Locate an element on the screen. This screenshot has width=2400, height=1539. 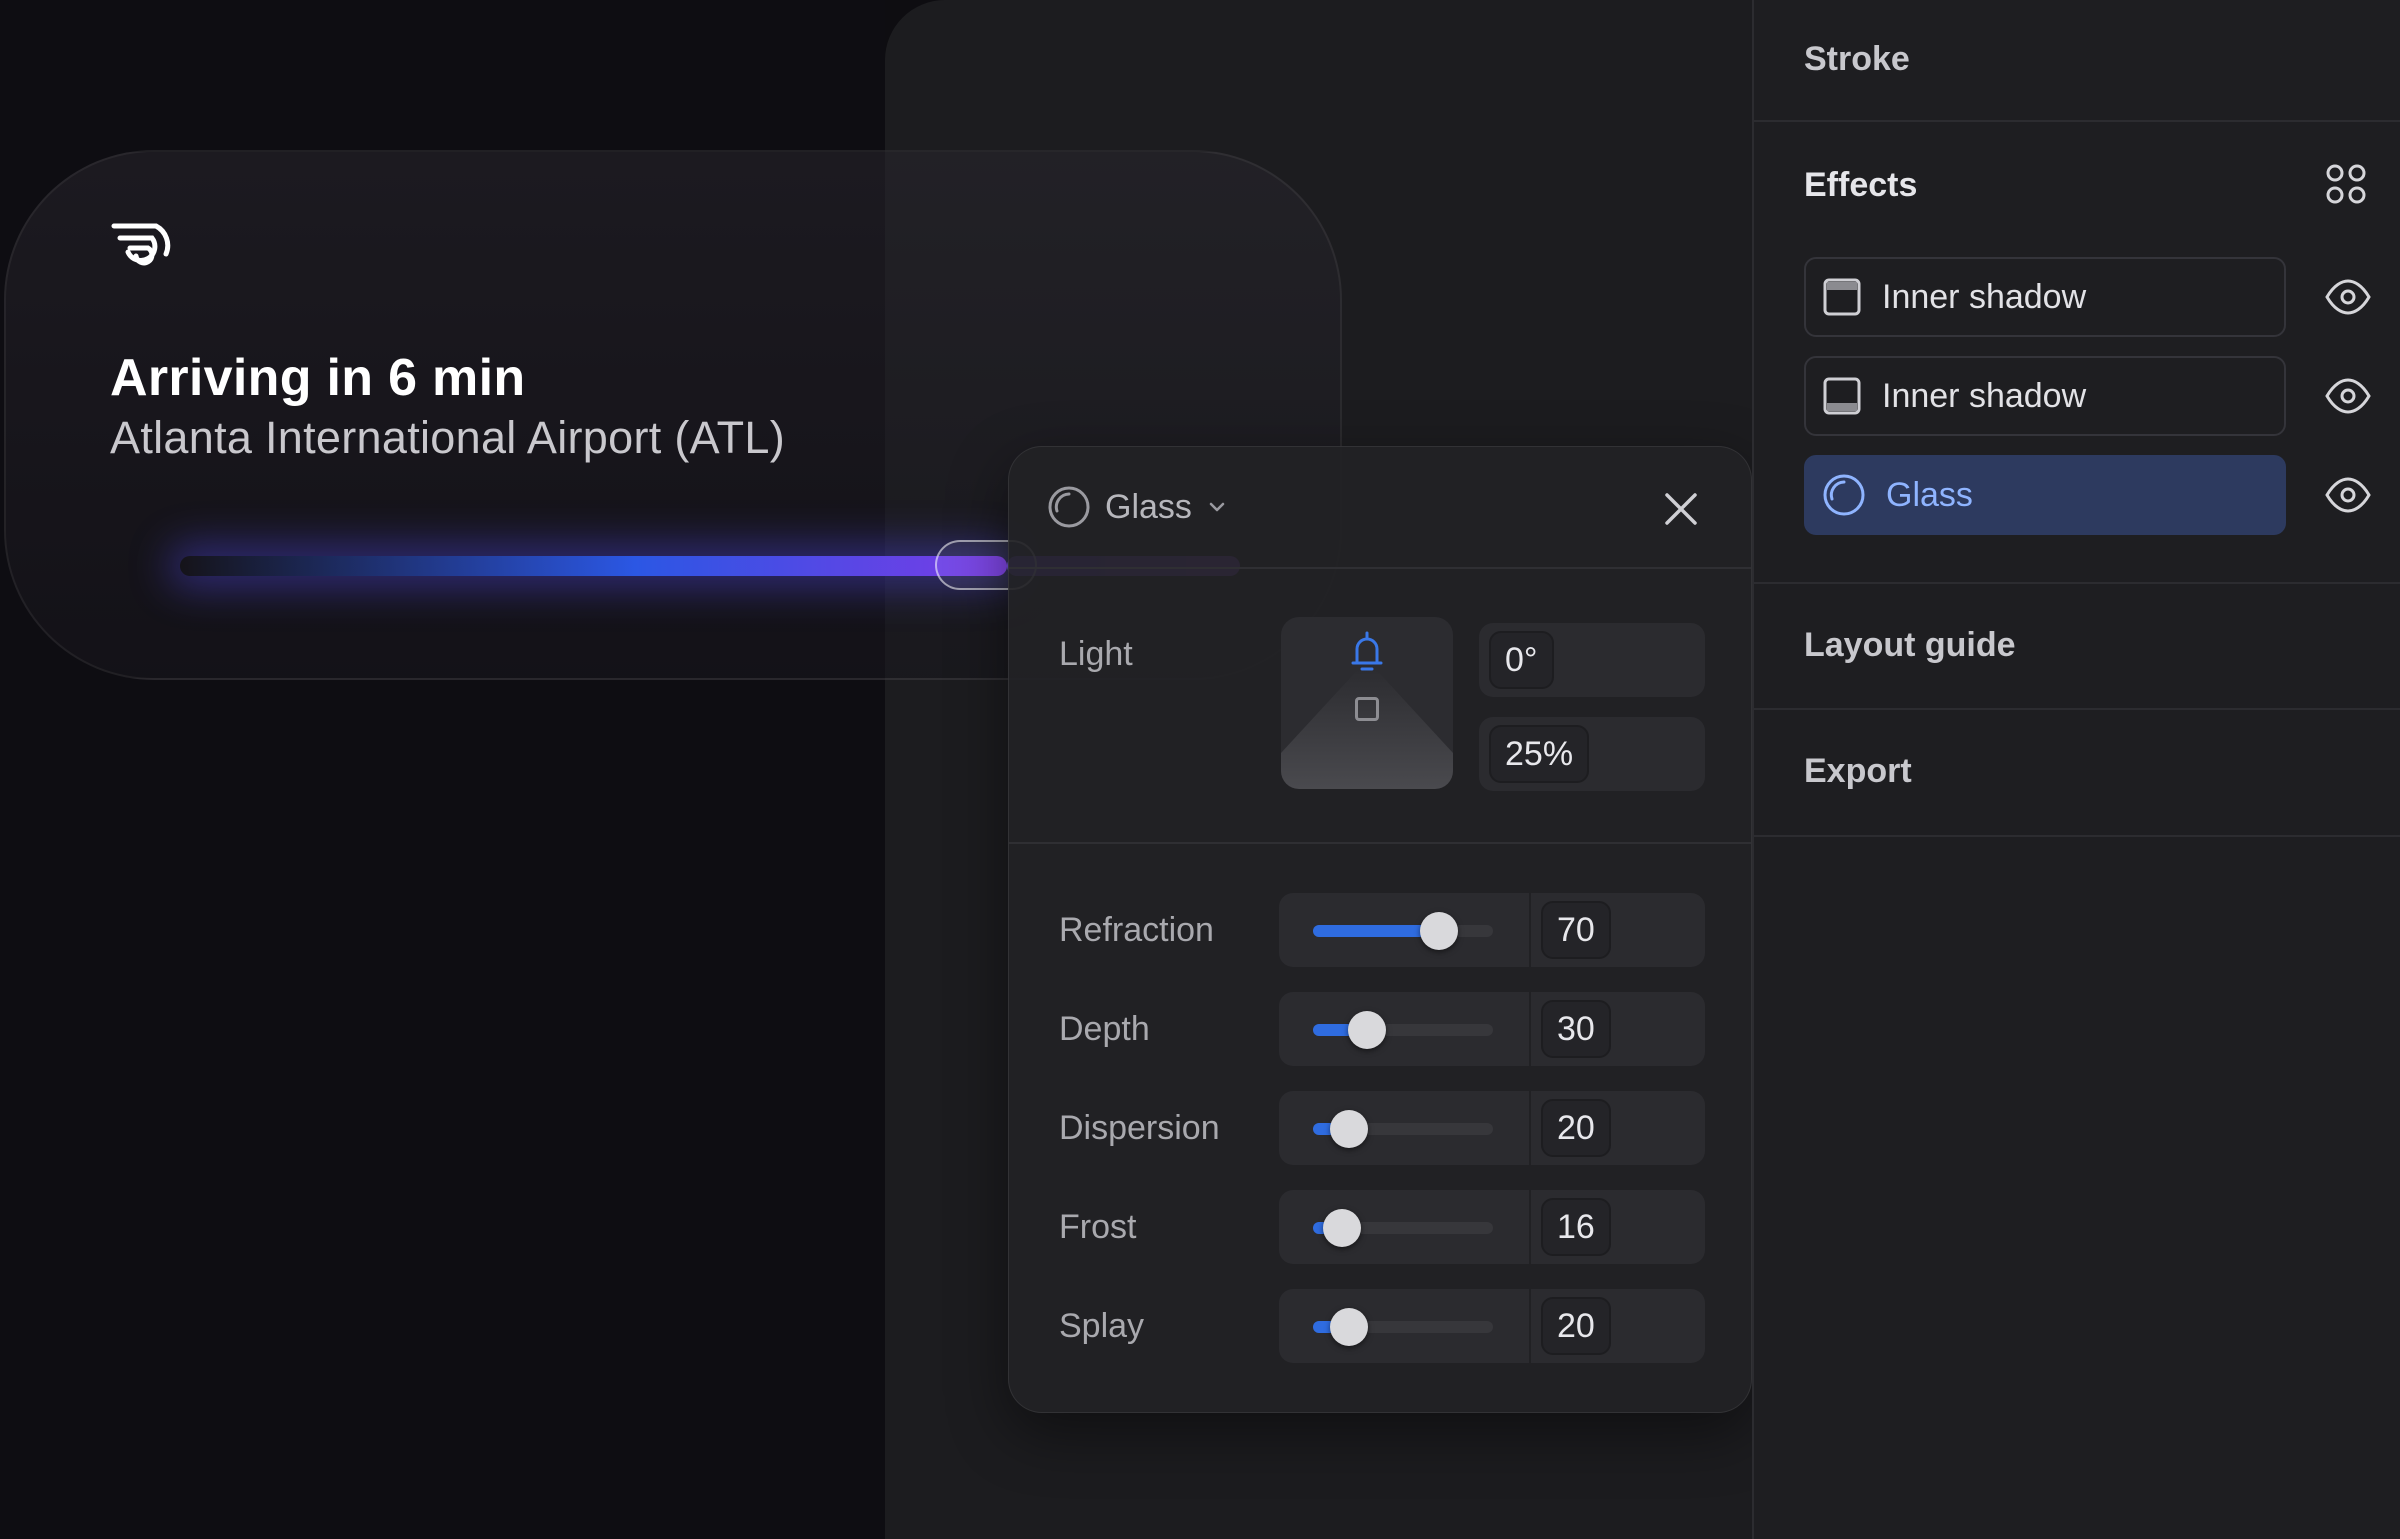
section-divider is located at coordinates (1380, 843).